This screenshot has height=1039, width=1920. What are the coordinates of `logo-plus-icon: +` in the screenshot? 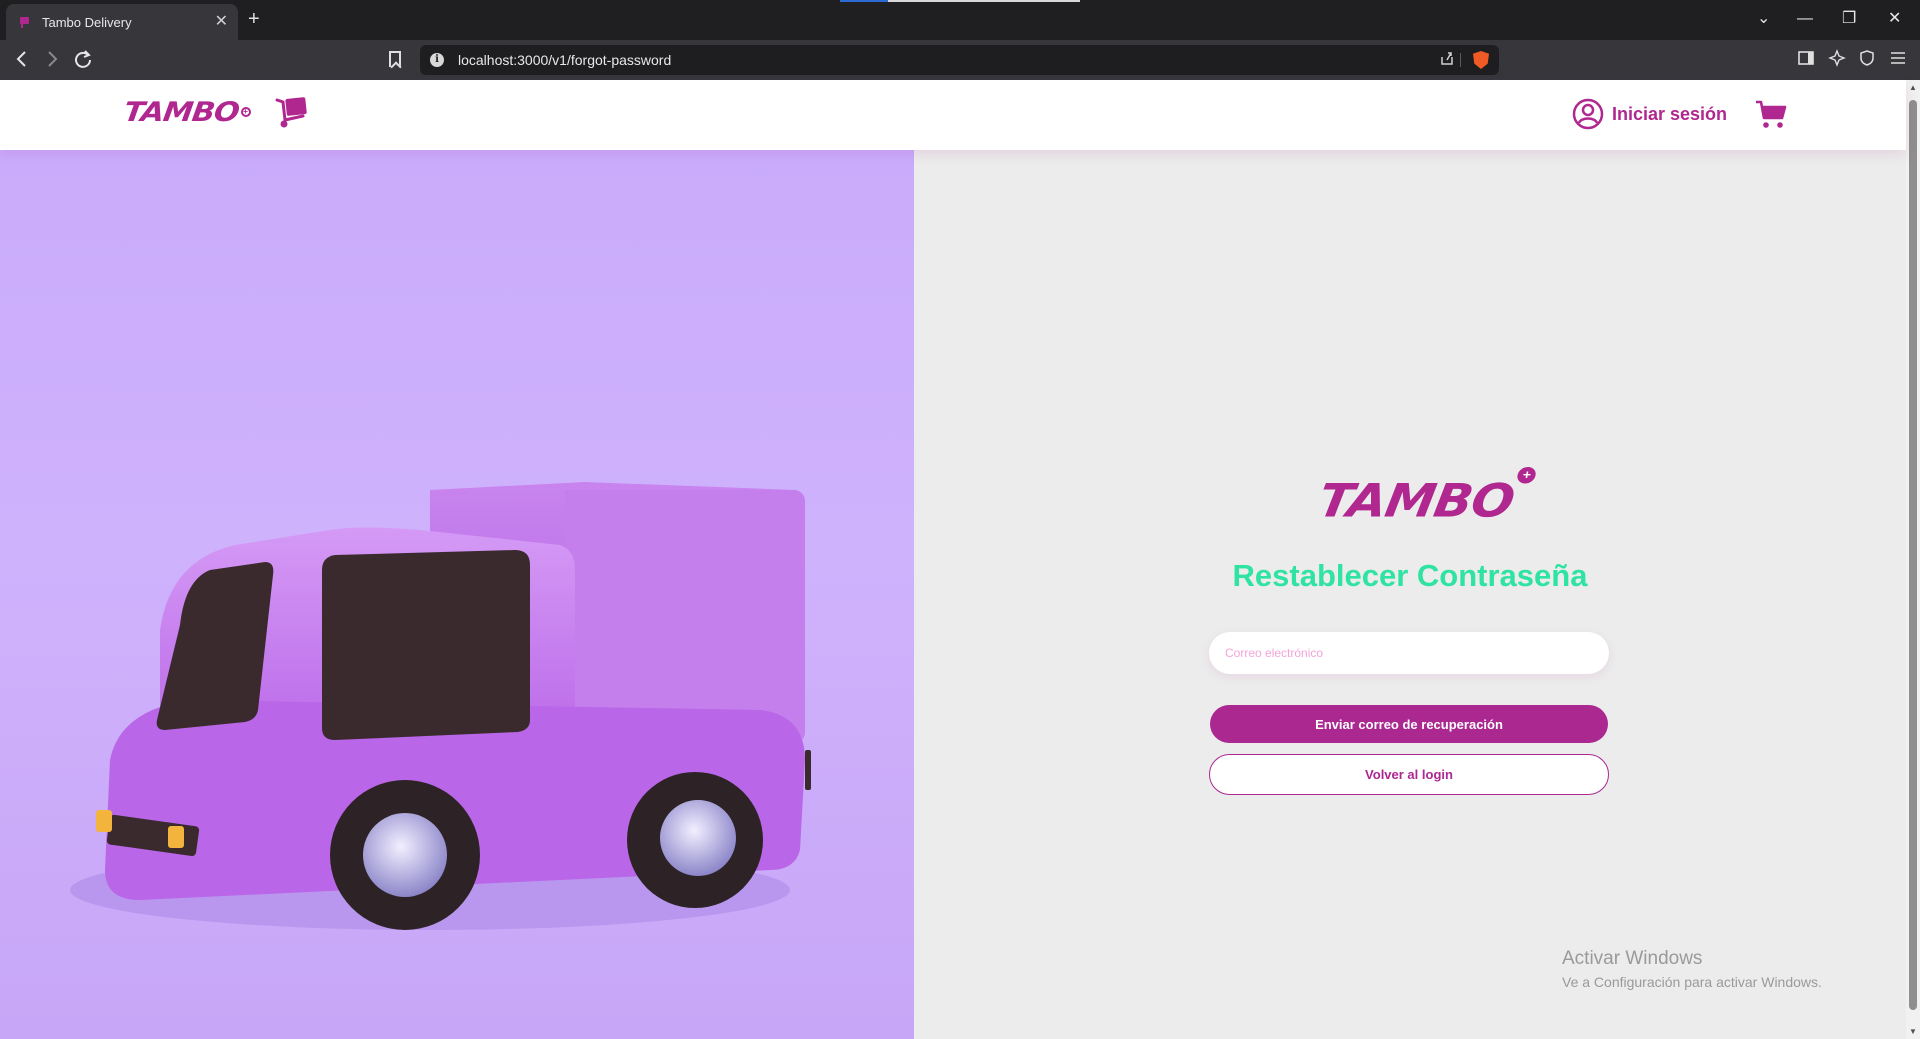 It's located at (245, 112).